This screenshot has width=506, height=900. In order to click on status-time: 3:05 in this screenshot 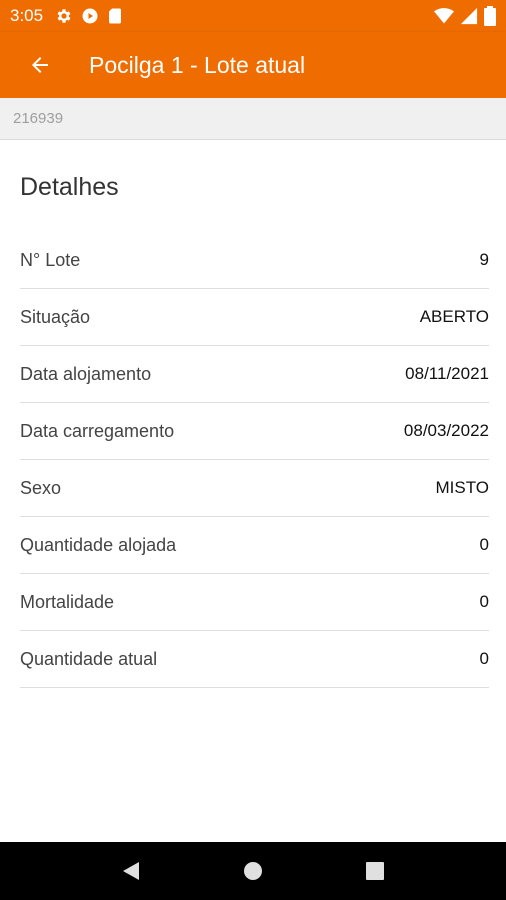, I will do `click(27, 15)`.